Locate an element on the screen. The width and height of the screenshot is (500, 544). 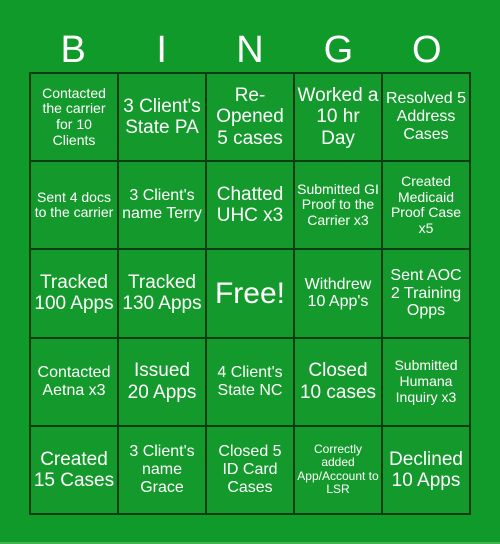
cell-text: Sent AOC 2 Training Opps is located at coordinates (426, 293).